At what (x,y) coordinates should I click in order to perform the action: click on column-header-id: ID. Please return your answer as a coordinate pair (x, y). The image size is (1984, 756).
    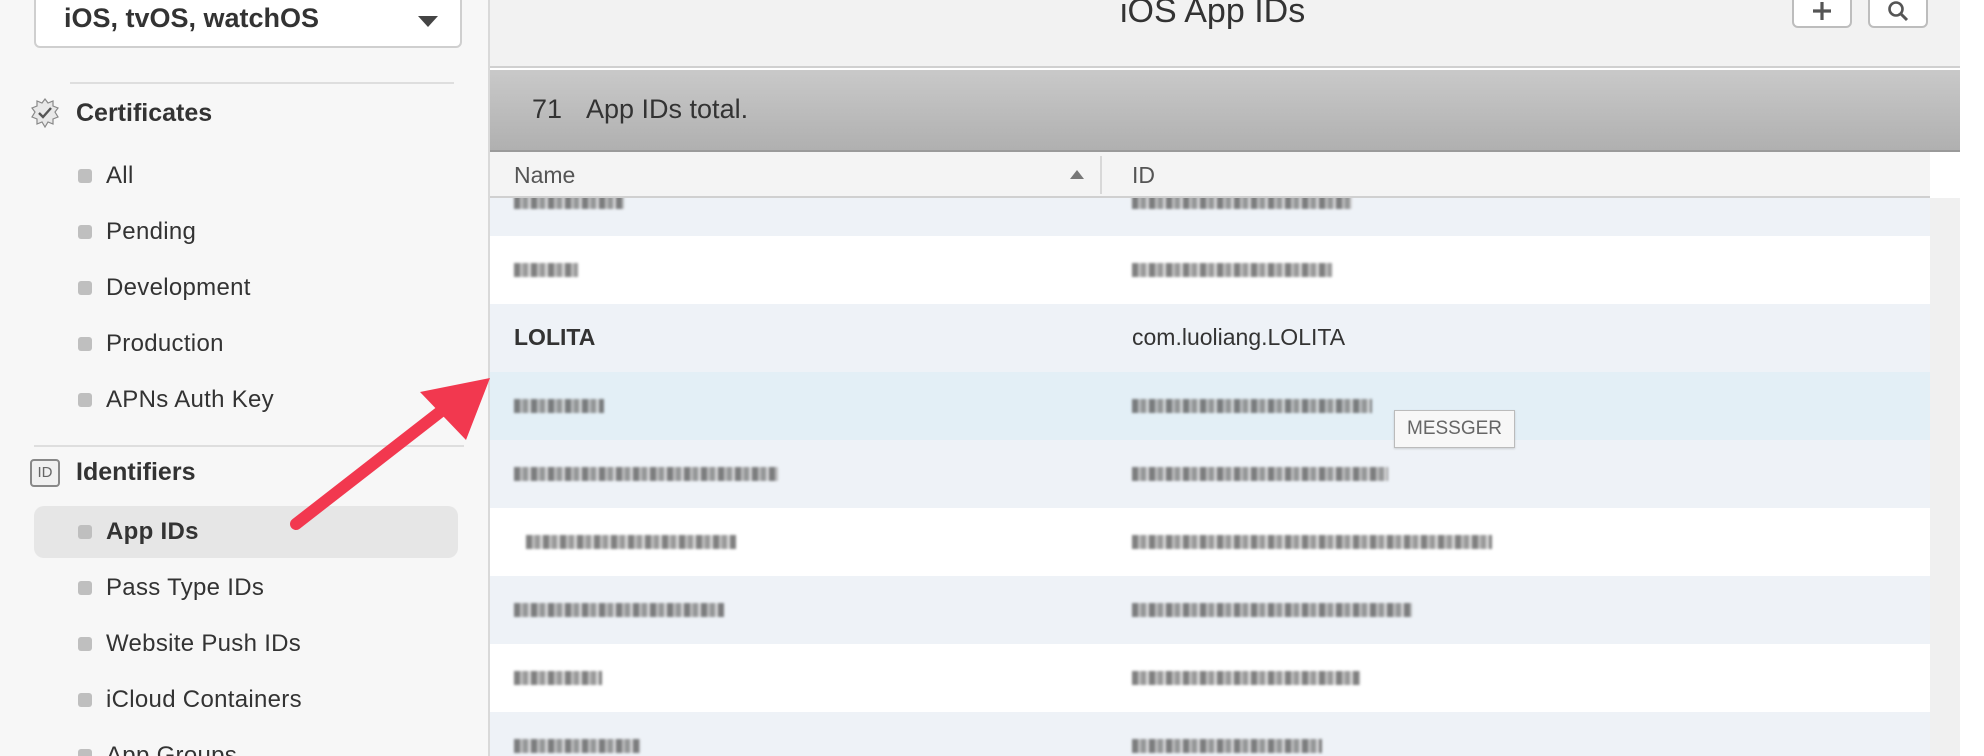
    Looking at the image, I should click on (1143, 175).